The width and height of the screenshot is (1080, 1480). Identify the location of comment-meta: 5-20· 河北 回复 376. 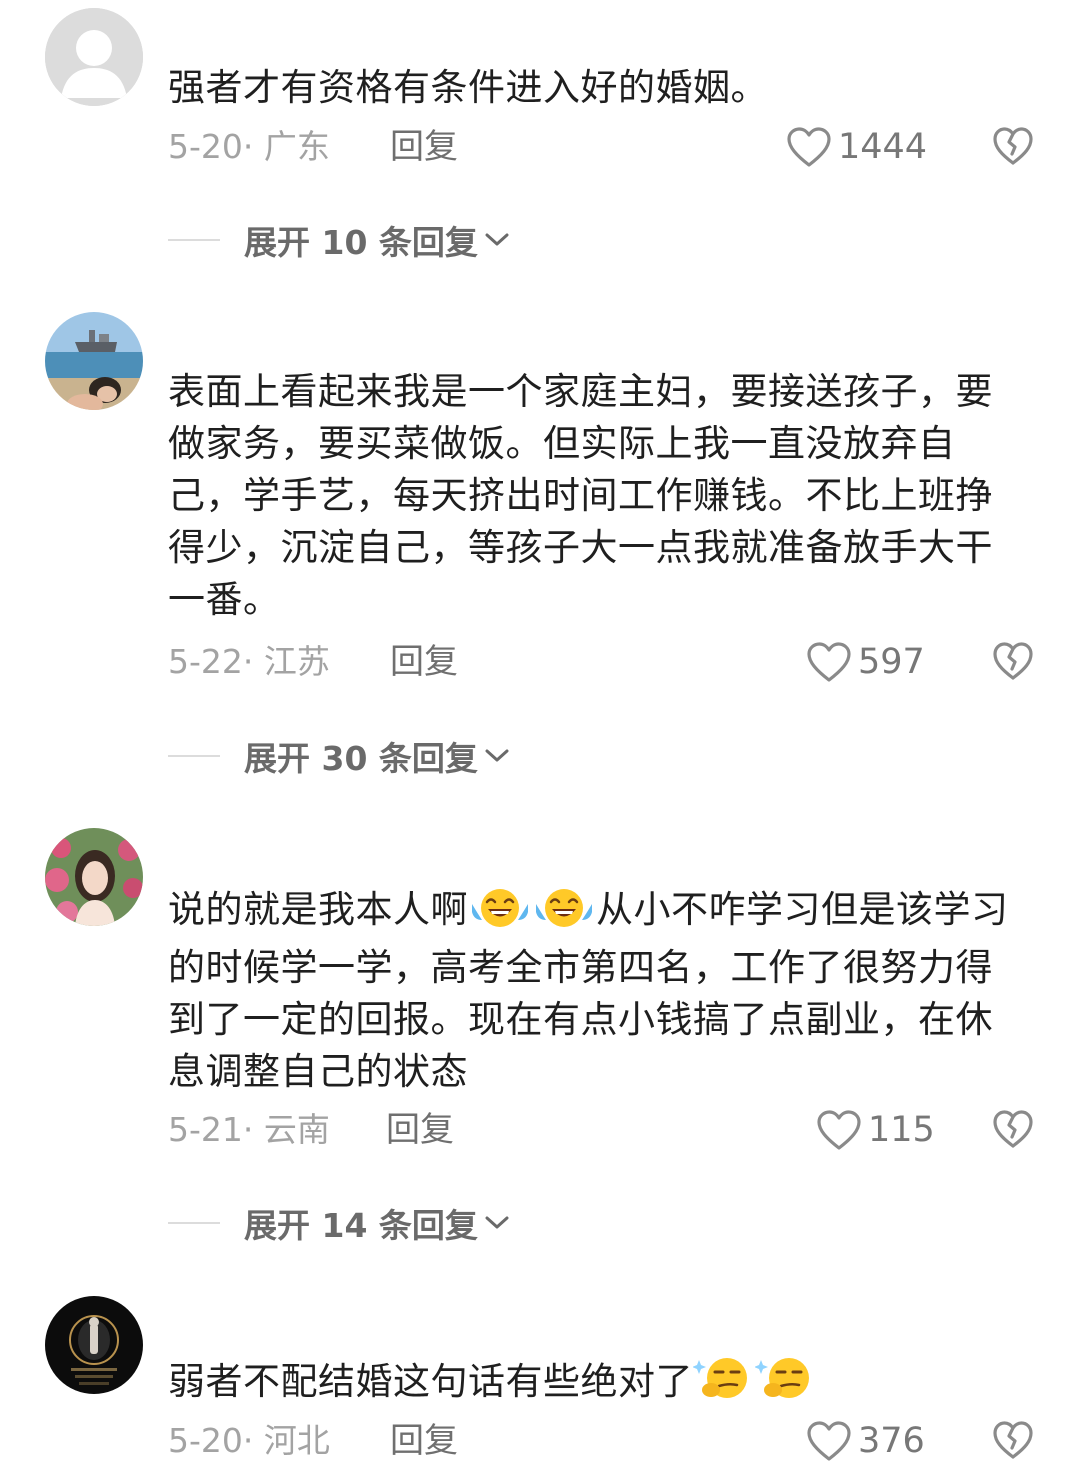
(604, 1441).